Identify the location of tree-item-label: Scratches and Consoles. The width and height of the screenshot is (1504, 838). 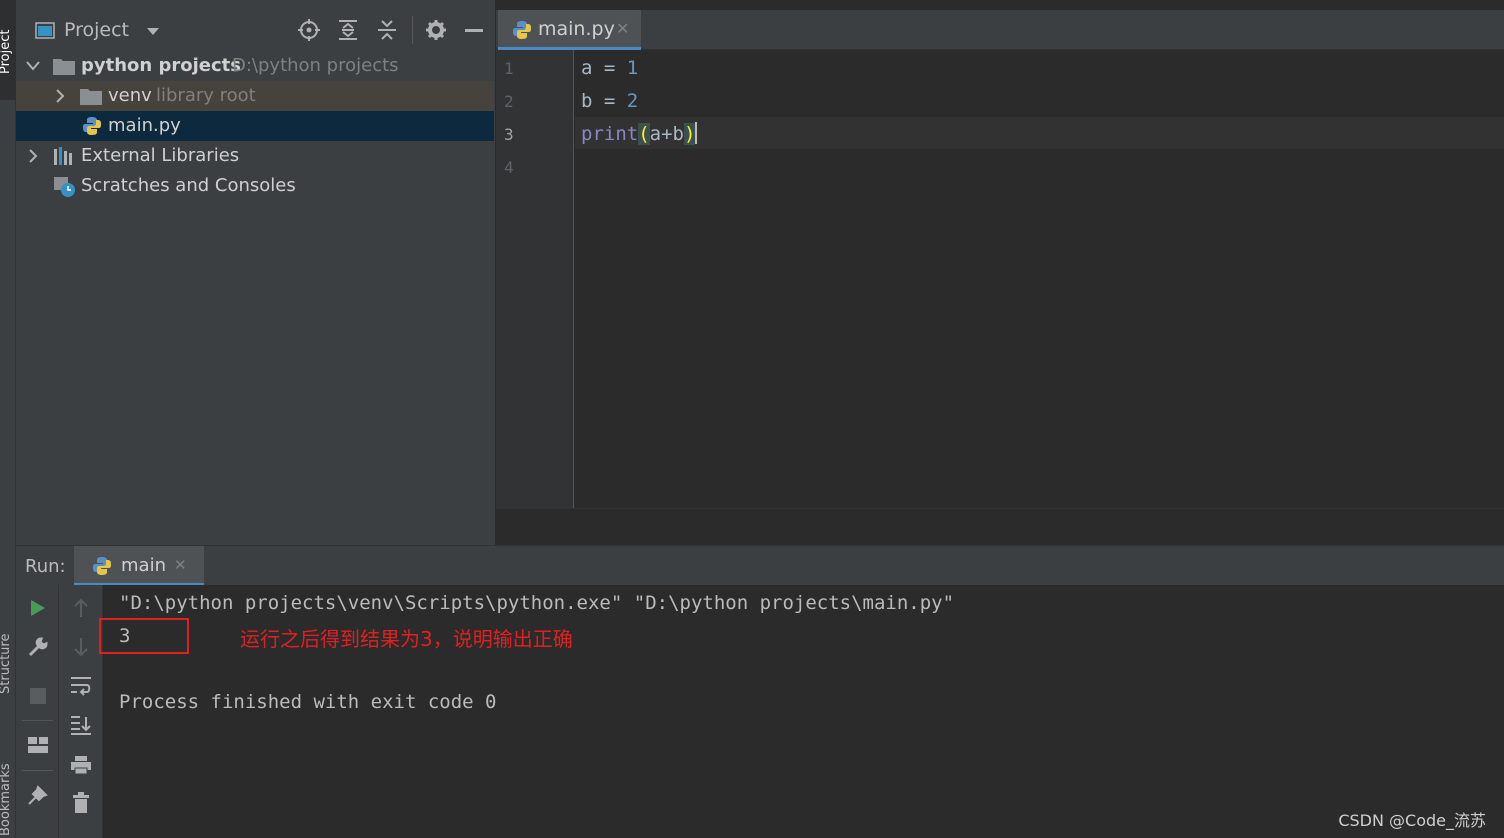
(188, 185).